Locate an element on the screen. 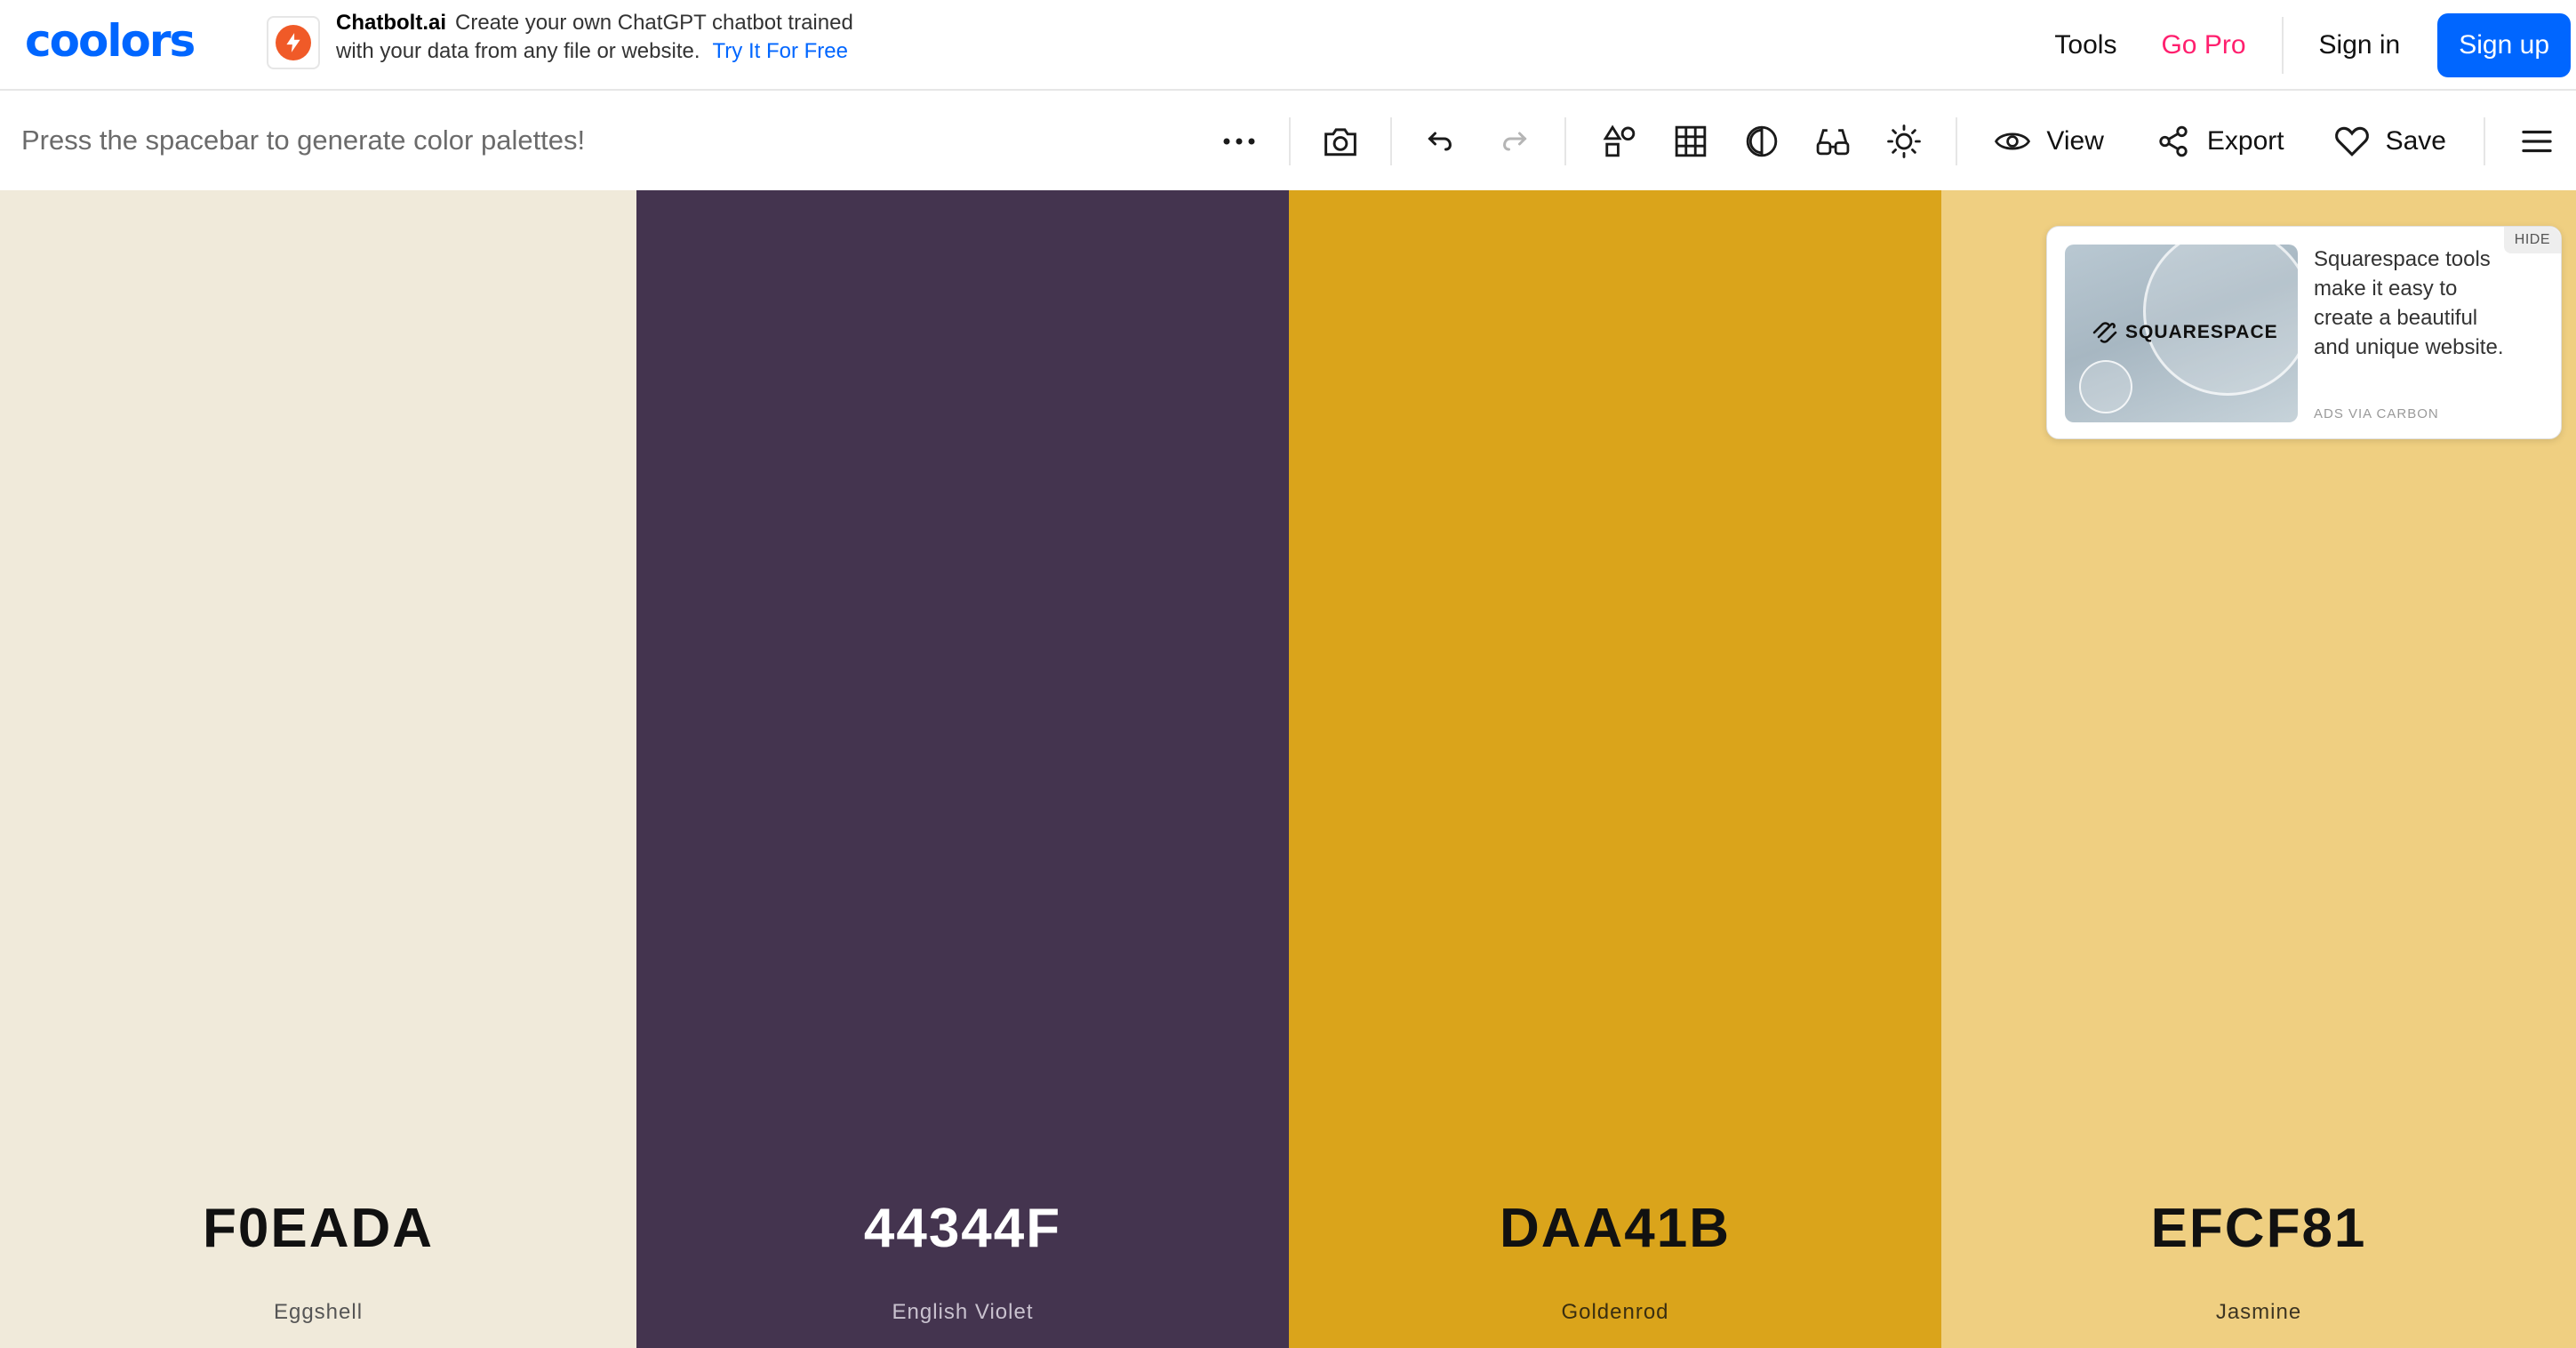 The image size is (2576, 1348). export-label: Export is located at coordinates (2245, 141).